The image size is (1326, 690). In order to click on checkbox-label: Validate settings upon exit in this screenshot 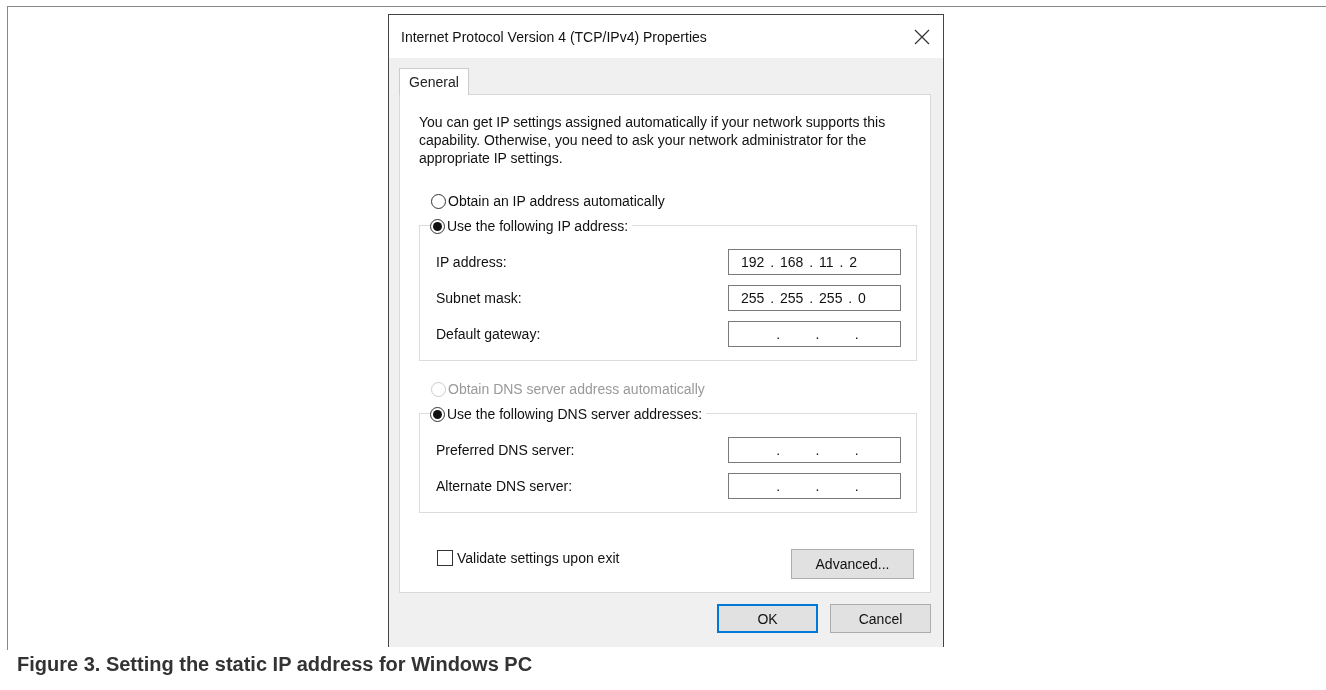, I will do `click(538, 558)`.